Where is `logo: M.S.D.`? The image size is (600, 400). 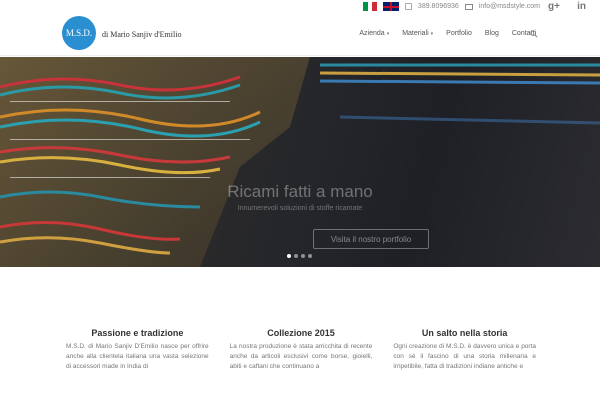
logo: M.S.D. is located at coordinates (79, 33).